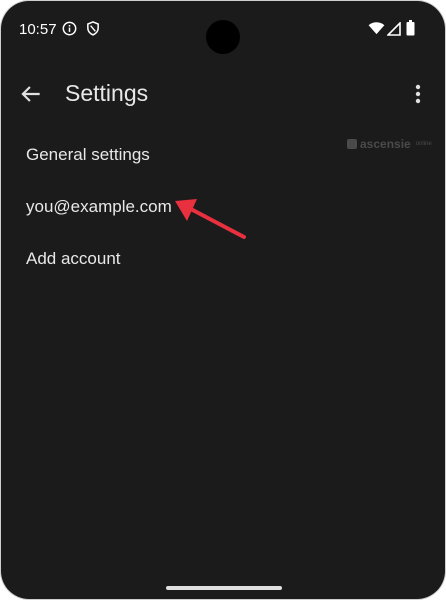  I want to click on more-vert-icon, so click(418, 94).